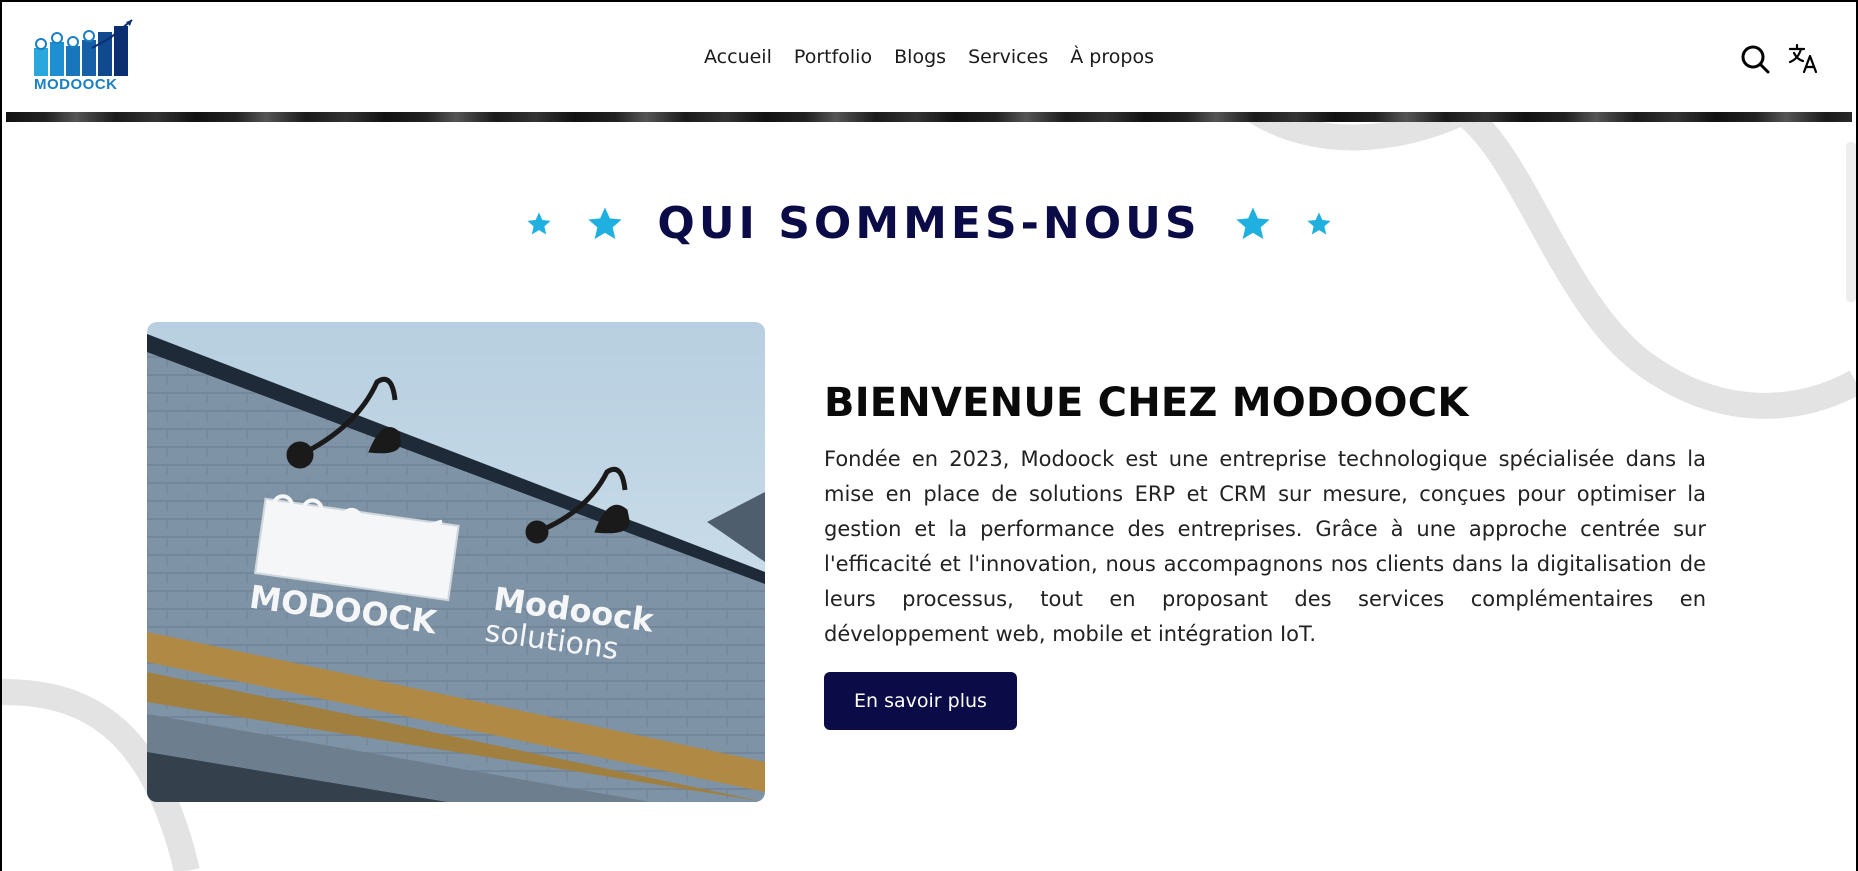  What do you see at coordinates (1804, 58) in the screenshot?
I see `translate-icon` at bounding box center [1804, 58].